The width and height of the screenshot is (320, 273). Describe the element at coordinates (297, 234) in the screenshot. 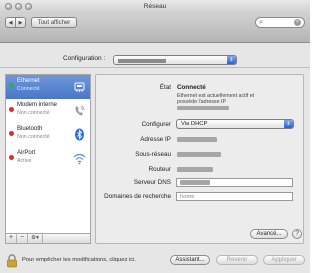

I see `help-button: ?` at that location.